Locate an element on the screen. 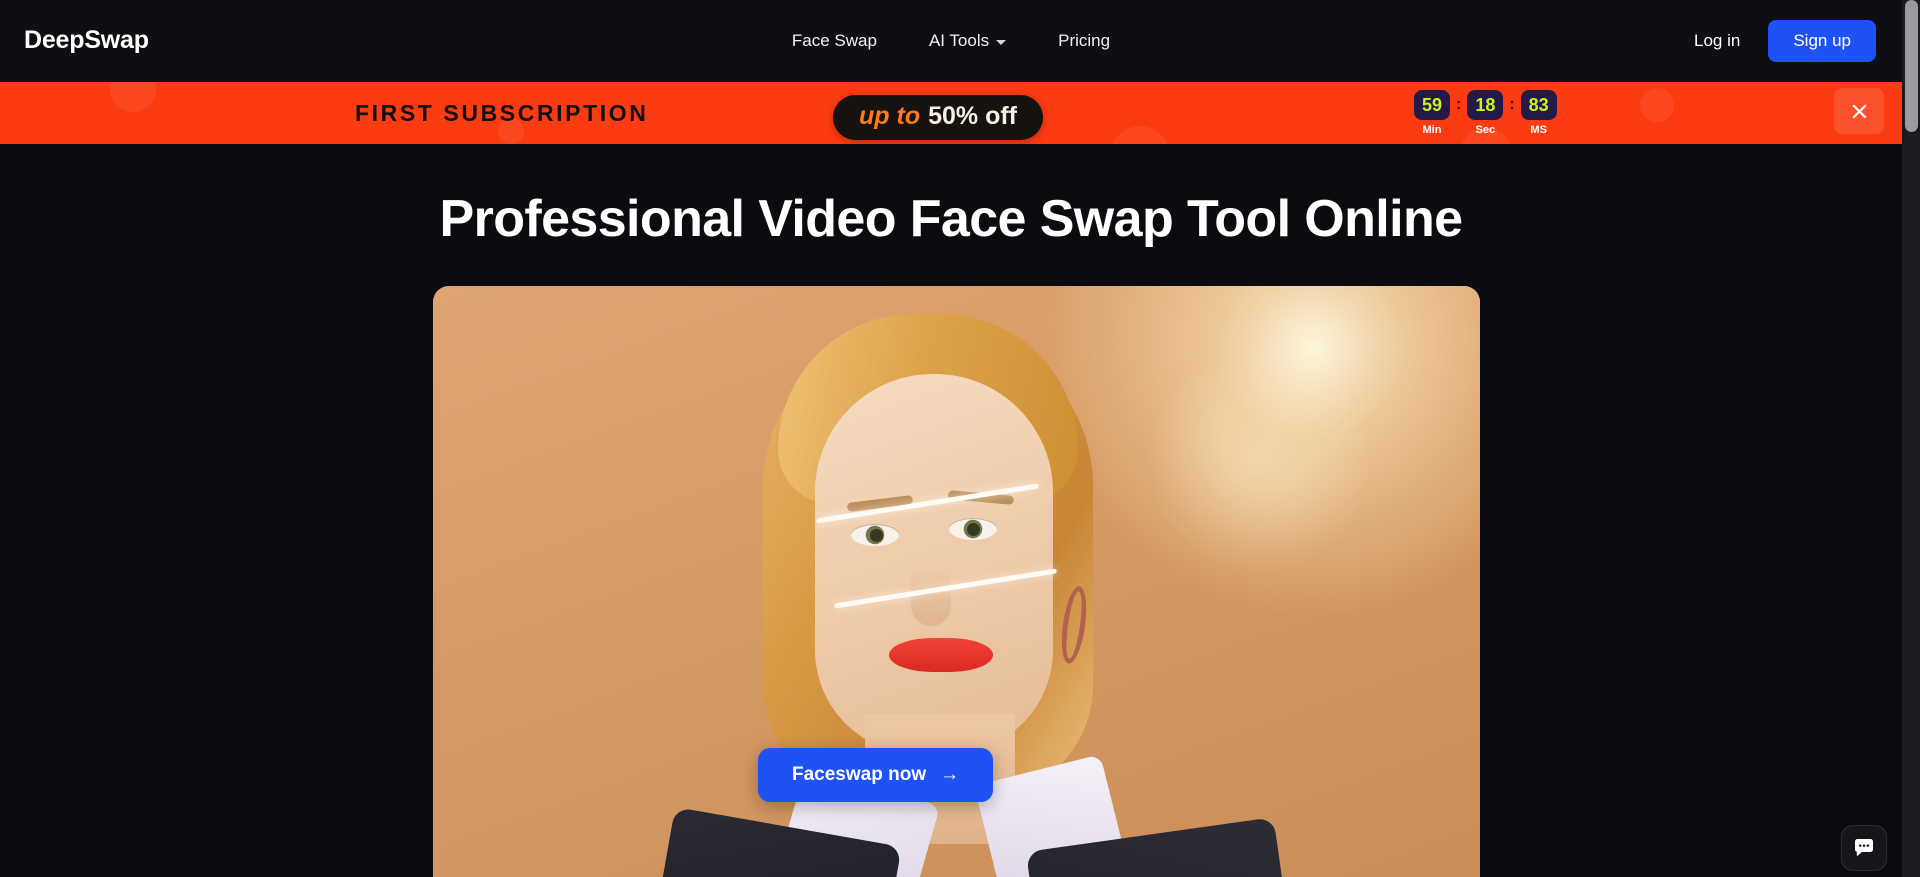 The height and width of the screenshot is (877, 1920). chevron-down-icon is located at coordinates (1001, 42).